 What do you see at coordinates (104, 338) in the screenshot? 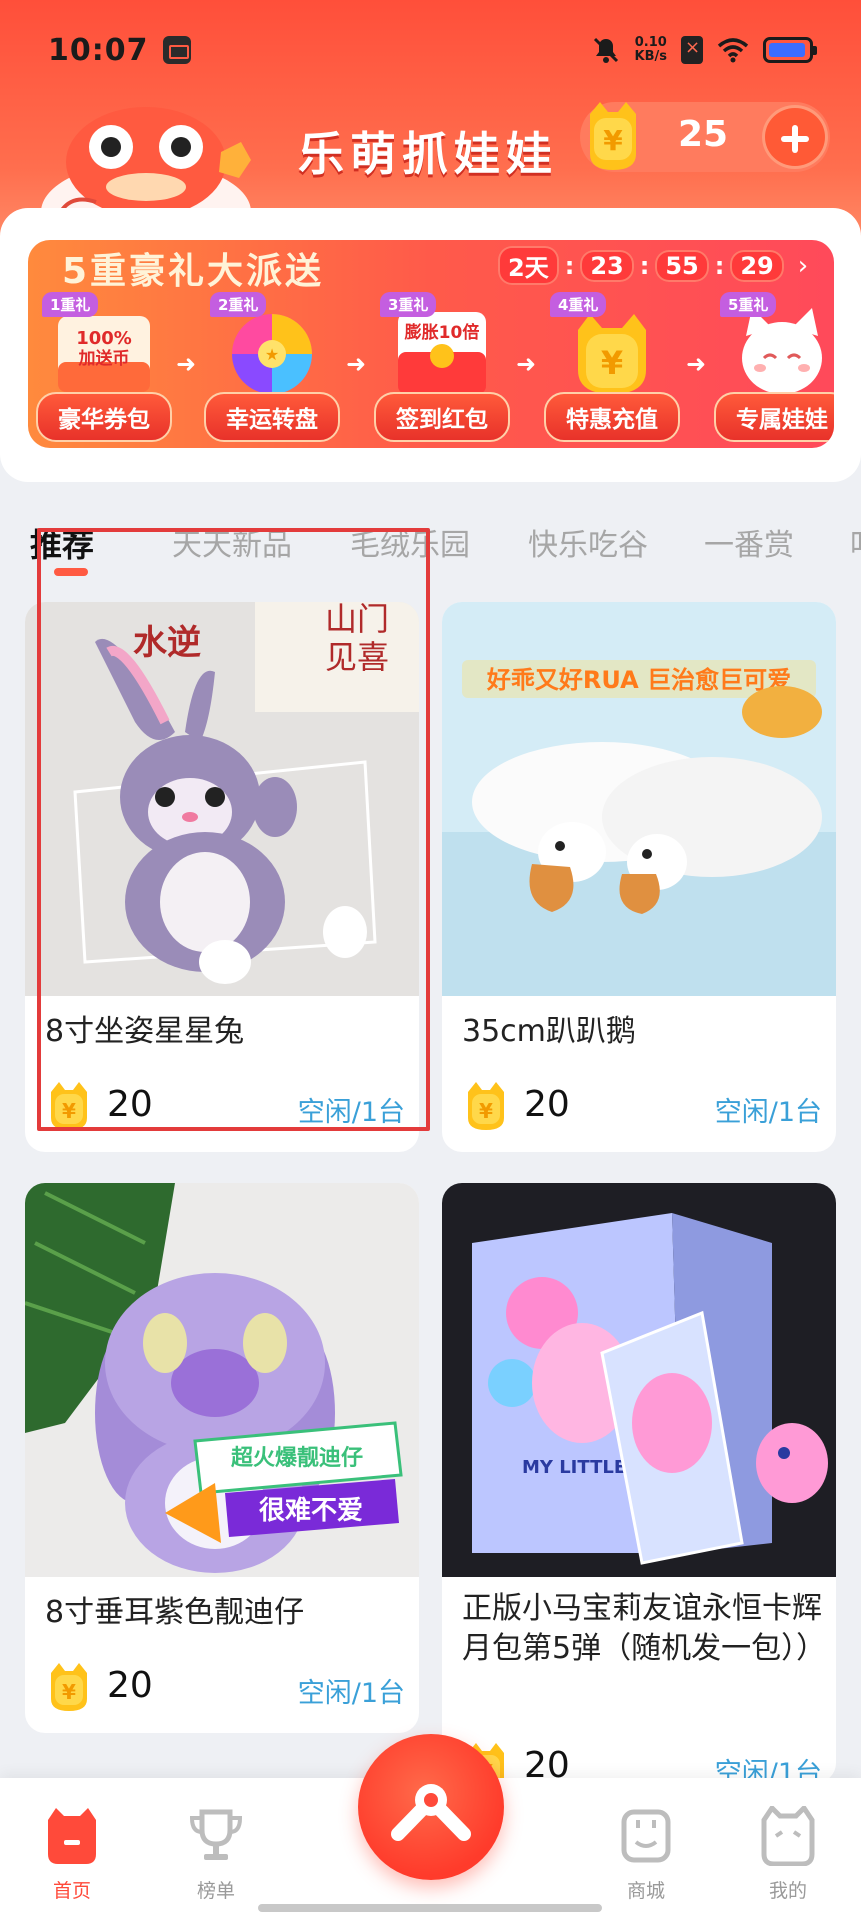
I see `tier-1-art-text-1: 100%` at bounding box center [104, 338].